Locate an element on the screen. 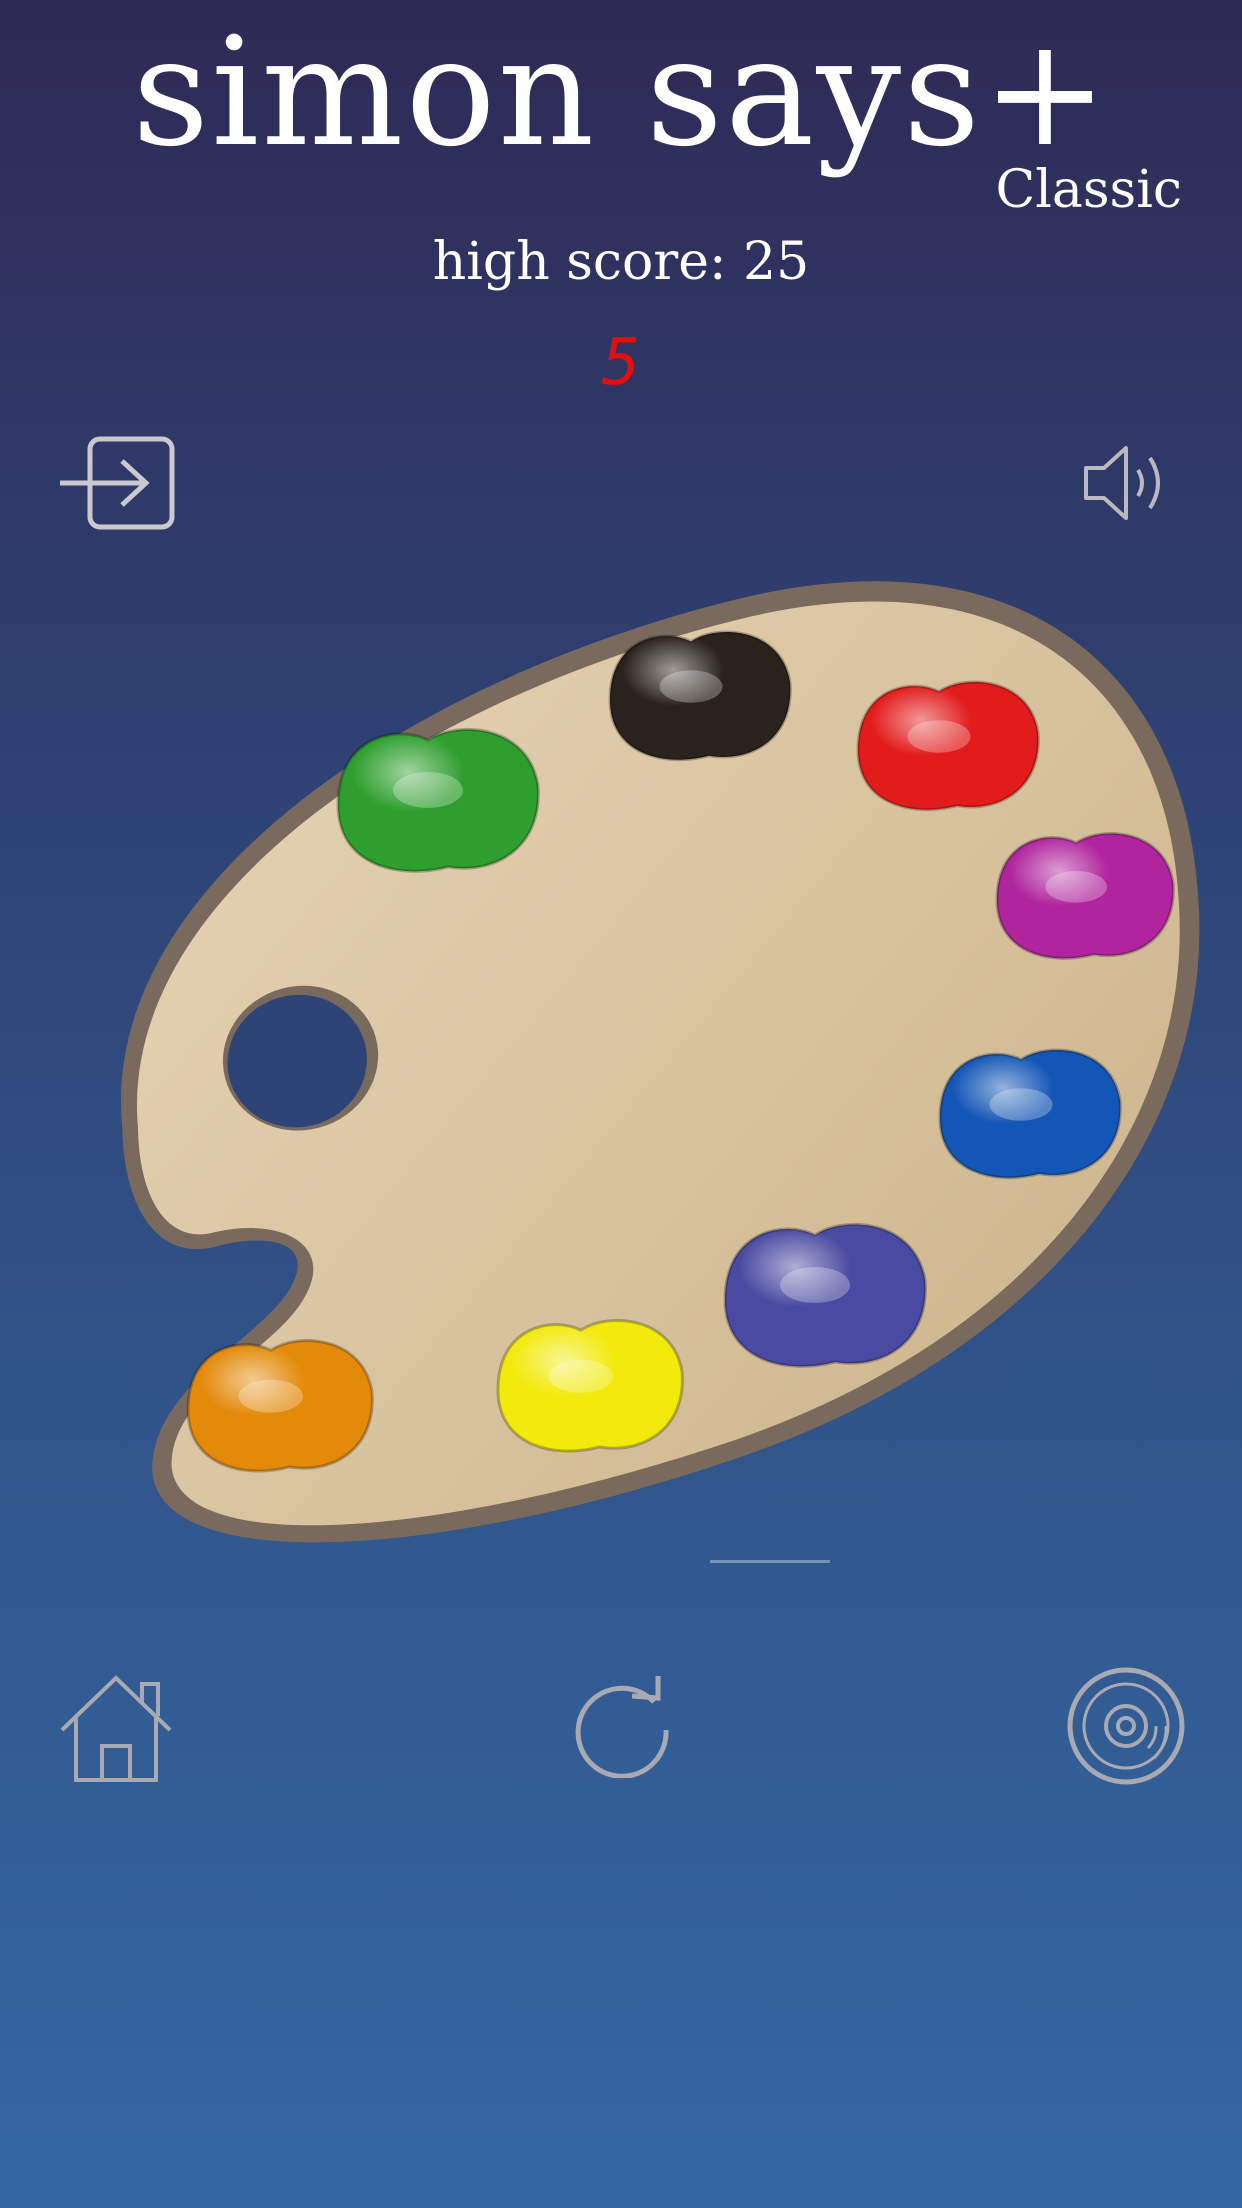 This screenshot has height=2208, width=1242. paint-orange is located at coordinates (280, 1406).